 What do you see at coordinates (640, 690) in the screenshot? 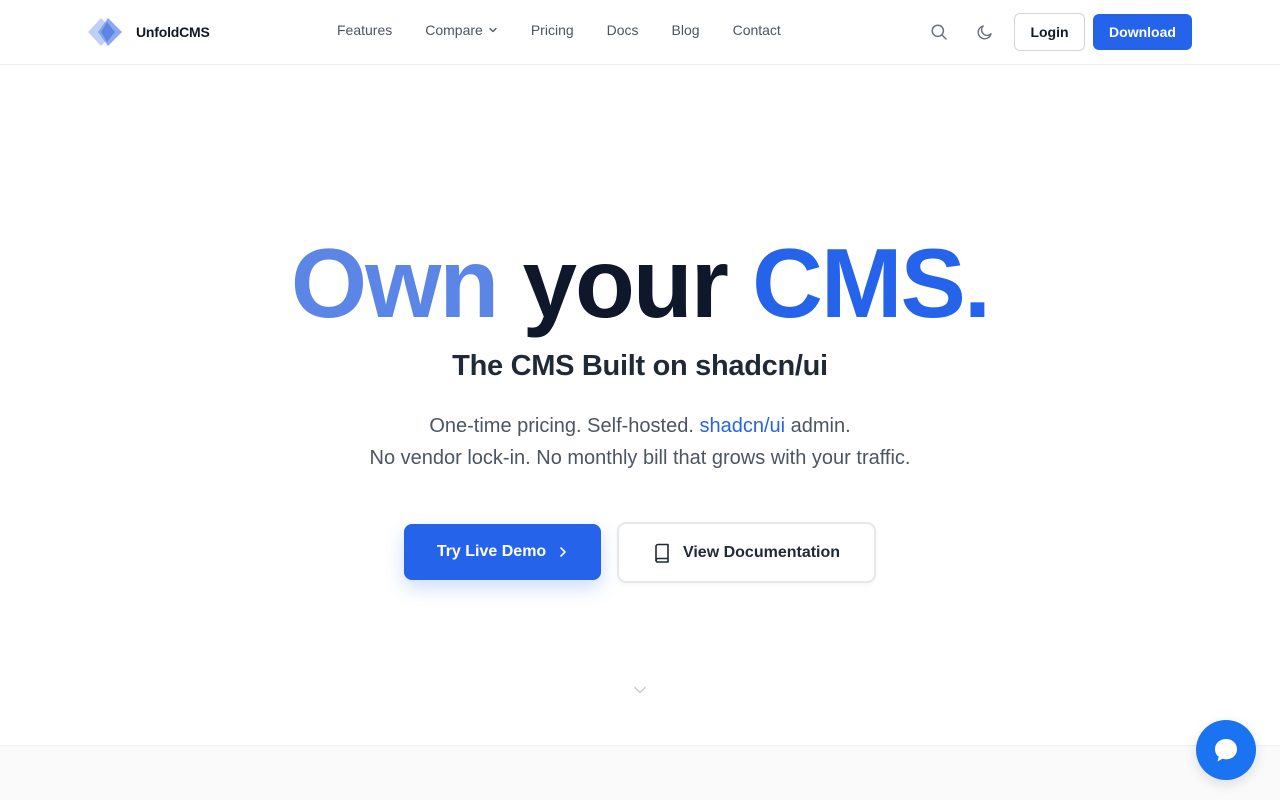
I see `scroll-down-icon` at bounding box center [640, 690].